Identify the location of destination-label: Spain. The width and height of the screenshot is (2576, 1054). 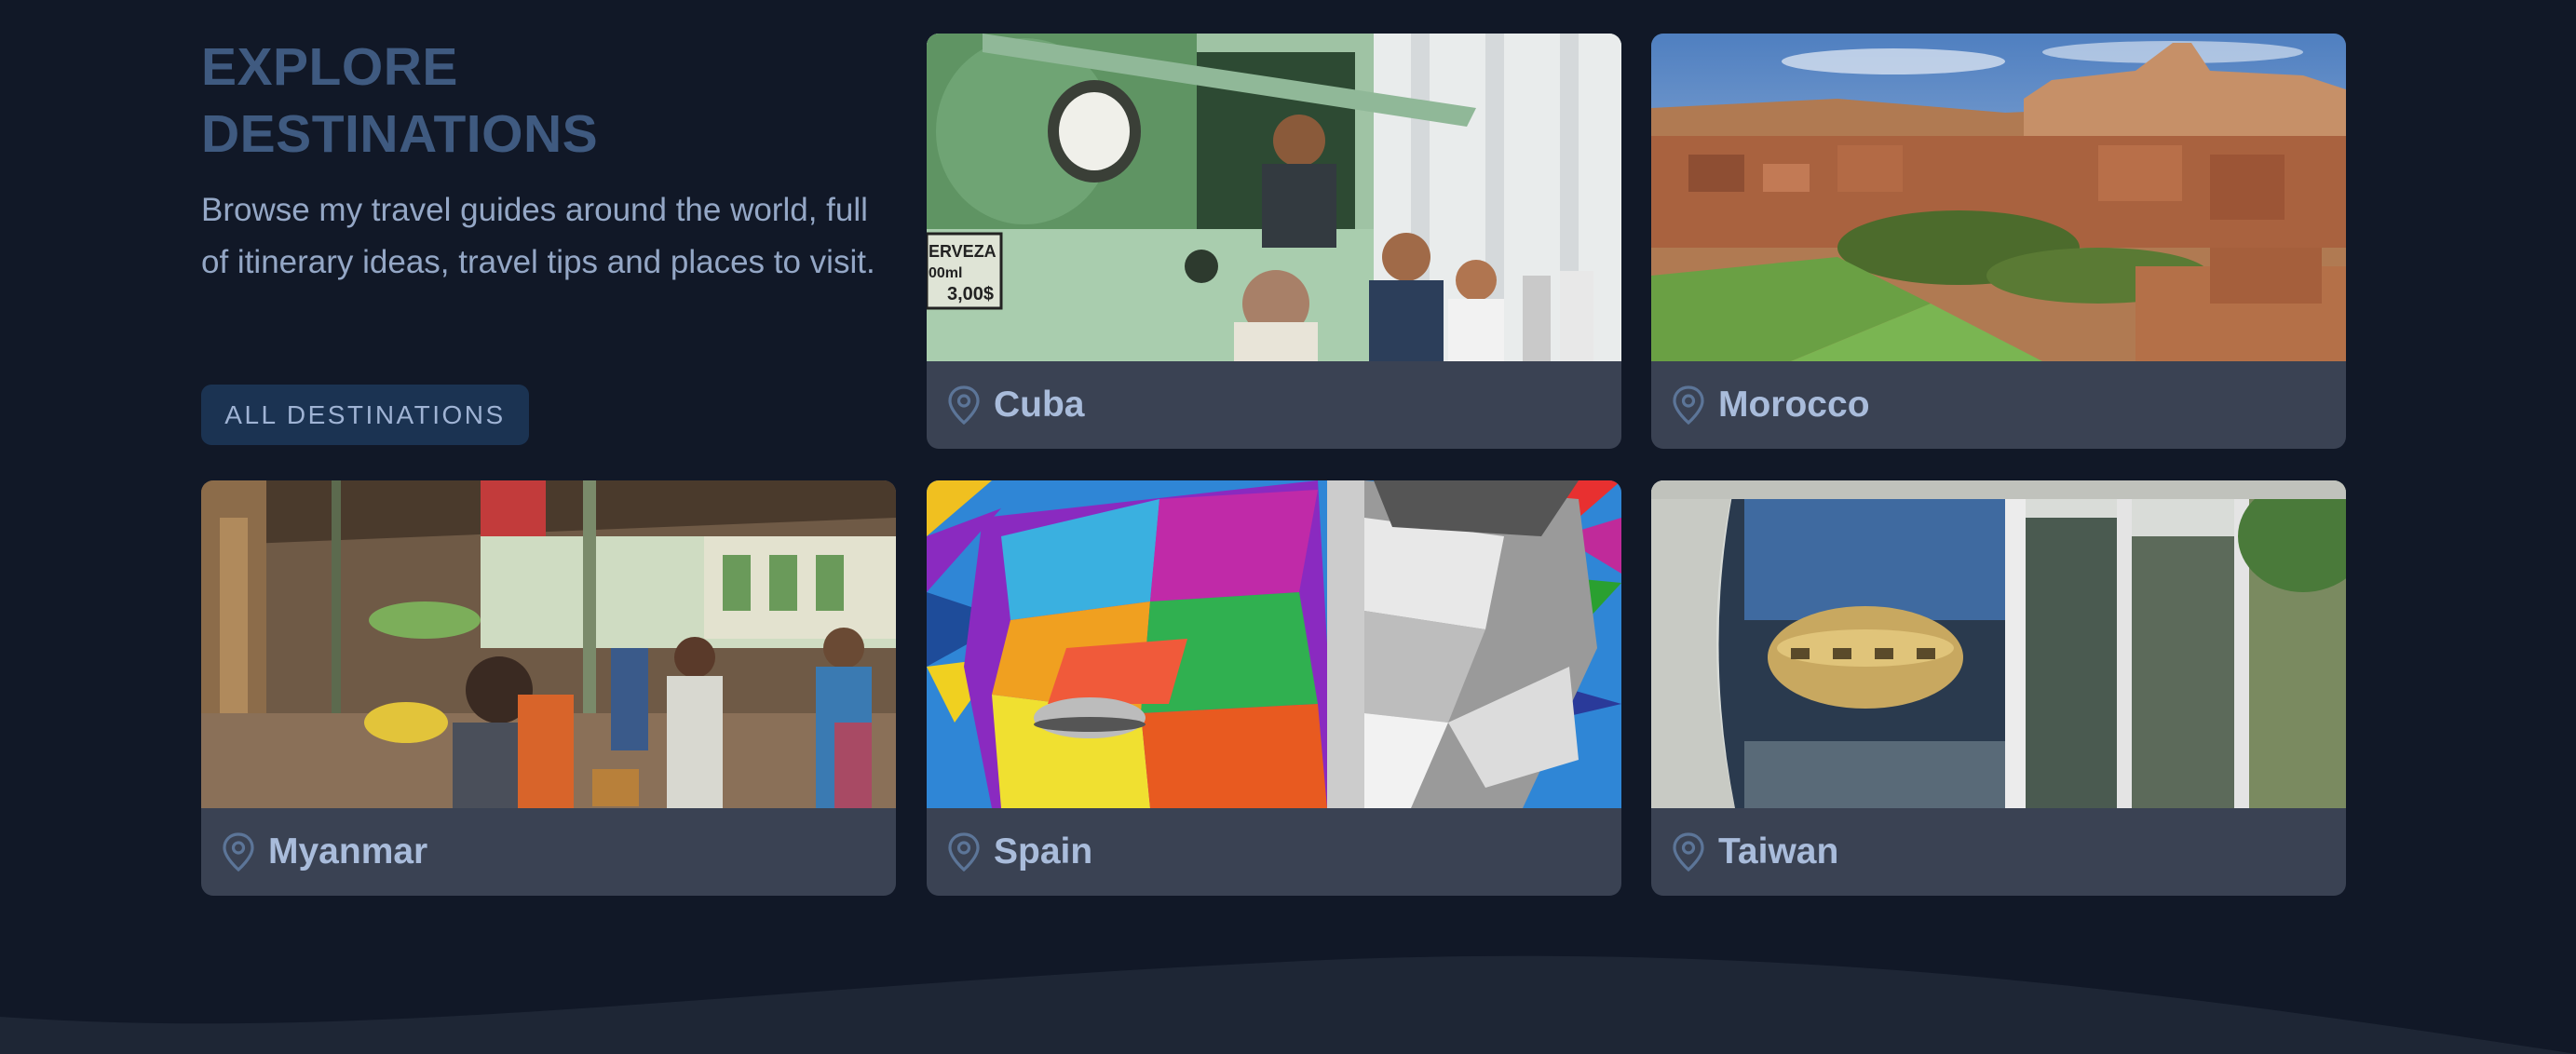
(1043, 851).